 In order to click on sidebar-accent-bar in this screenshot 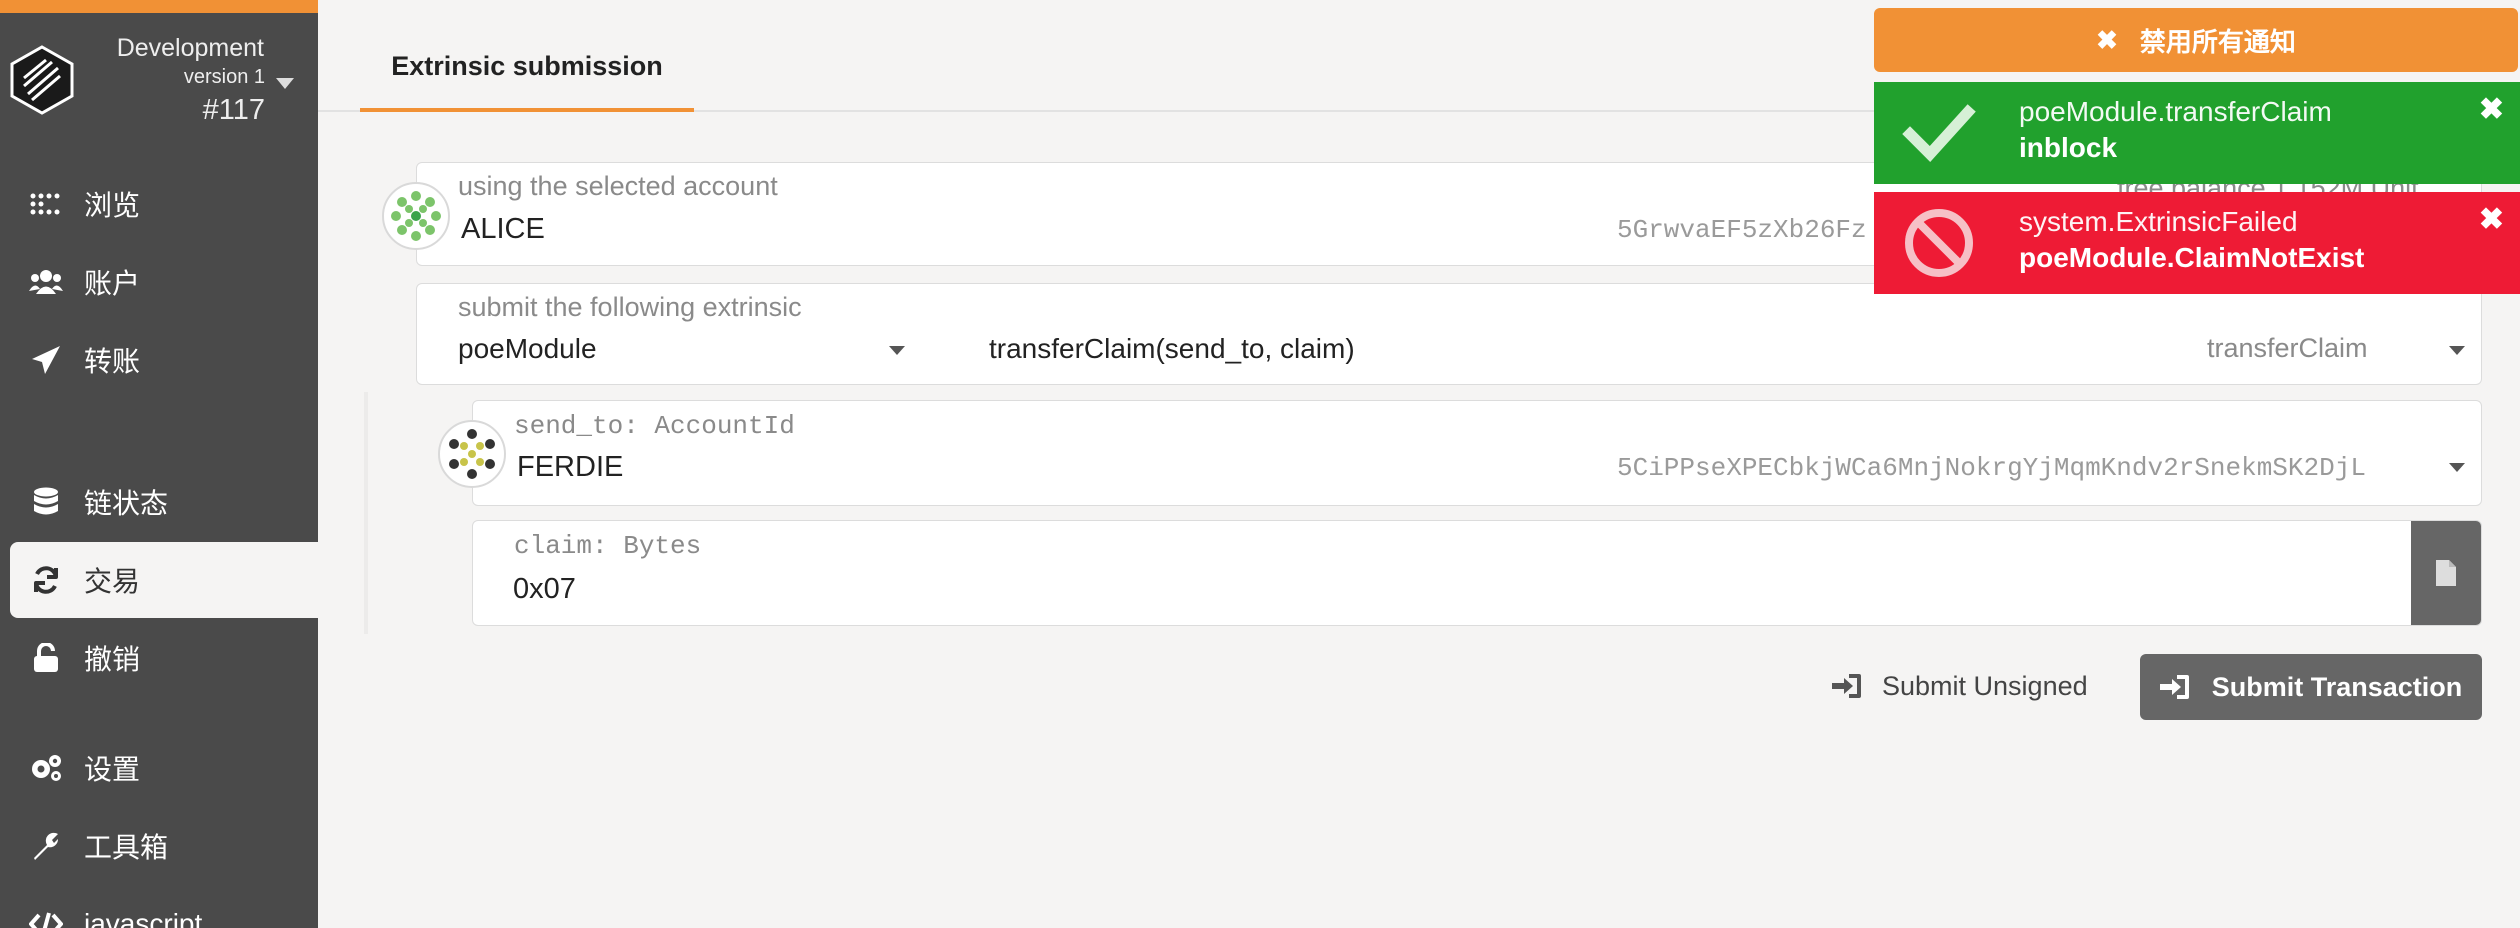, I will do `click(159, 6)`.